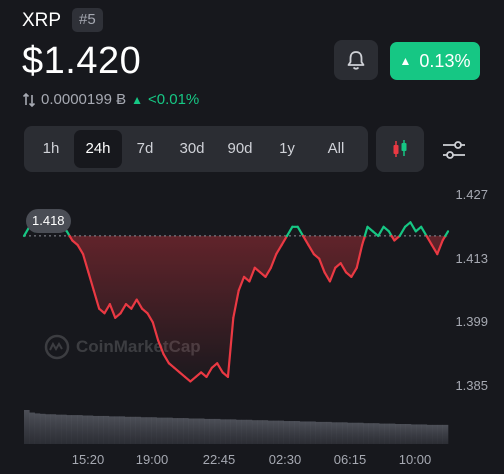 This screenshot has height=474, width=504. What do you see at coordinates (42, 20) in the screenshot?
I see `coin-name: XRP` at bounding box center [42, 20].